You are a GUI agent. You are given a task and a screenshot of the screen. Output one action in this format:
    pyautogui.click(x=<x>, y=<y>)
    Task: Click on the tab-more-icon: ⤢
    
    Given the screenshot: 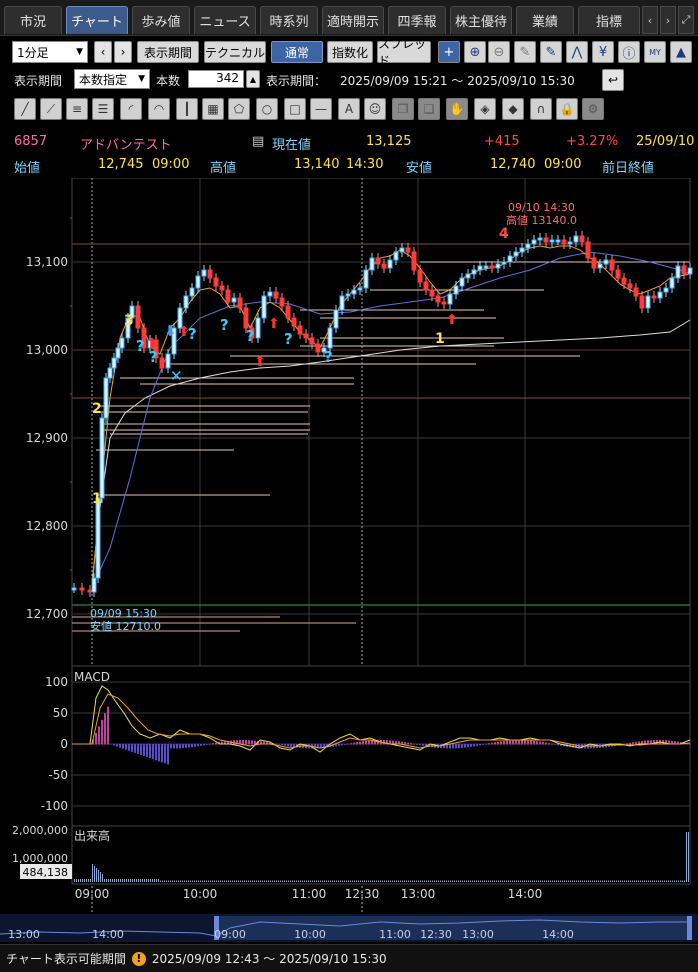 What is the action you would take?
    pyautogui.click(x=686, y=20)
    